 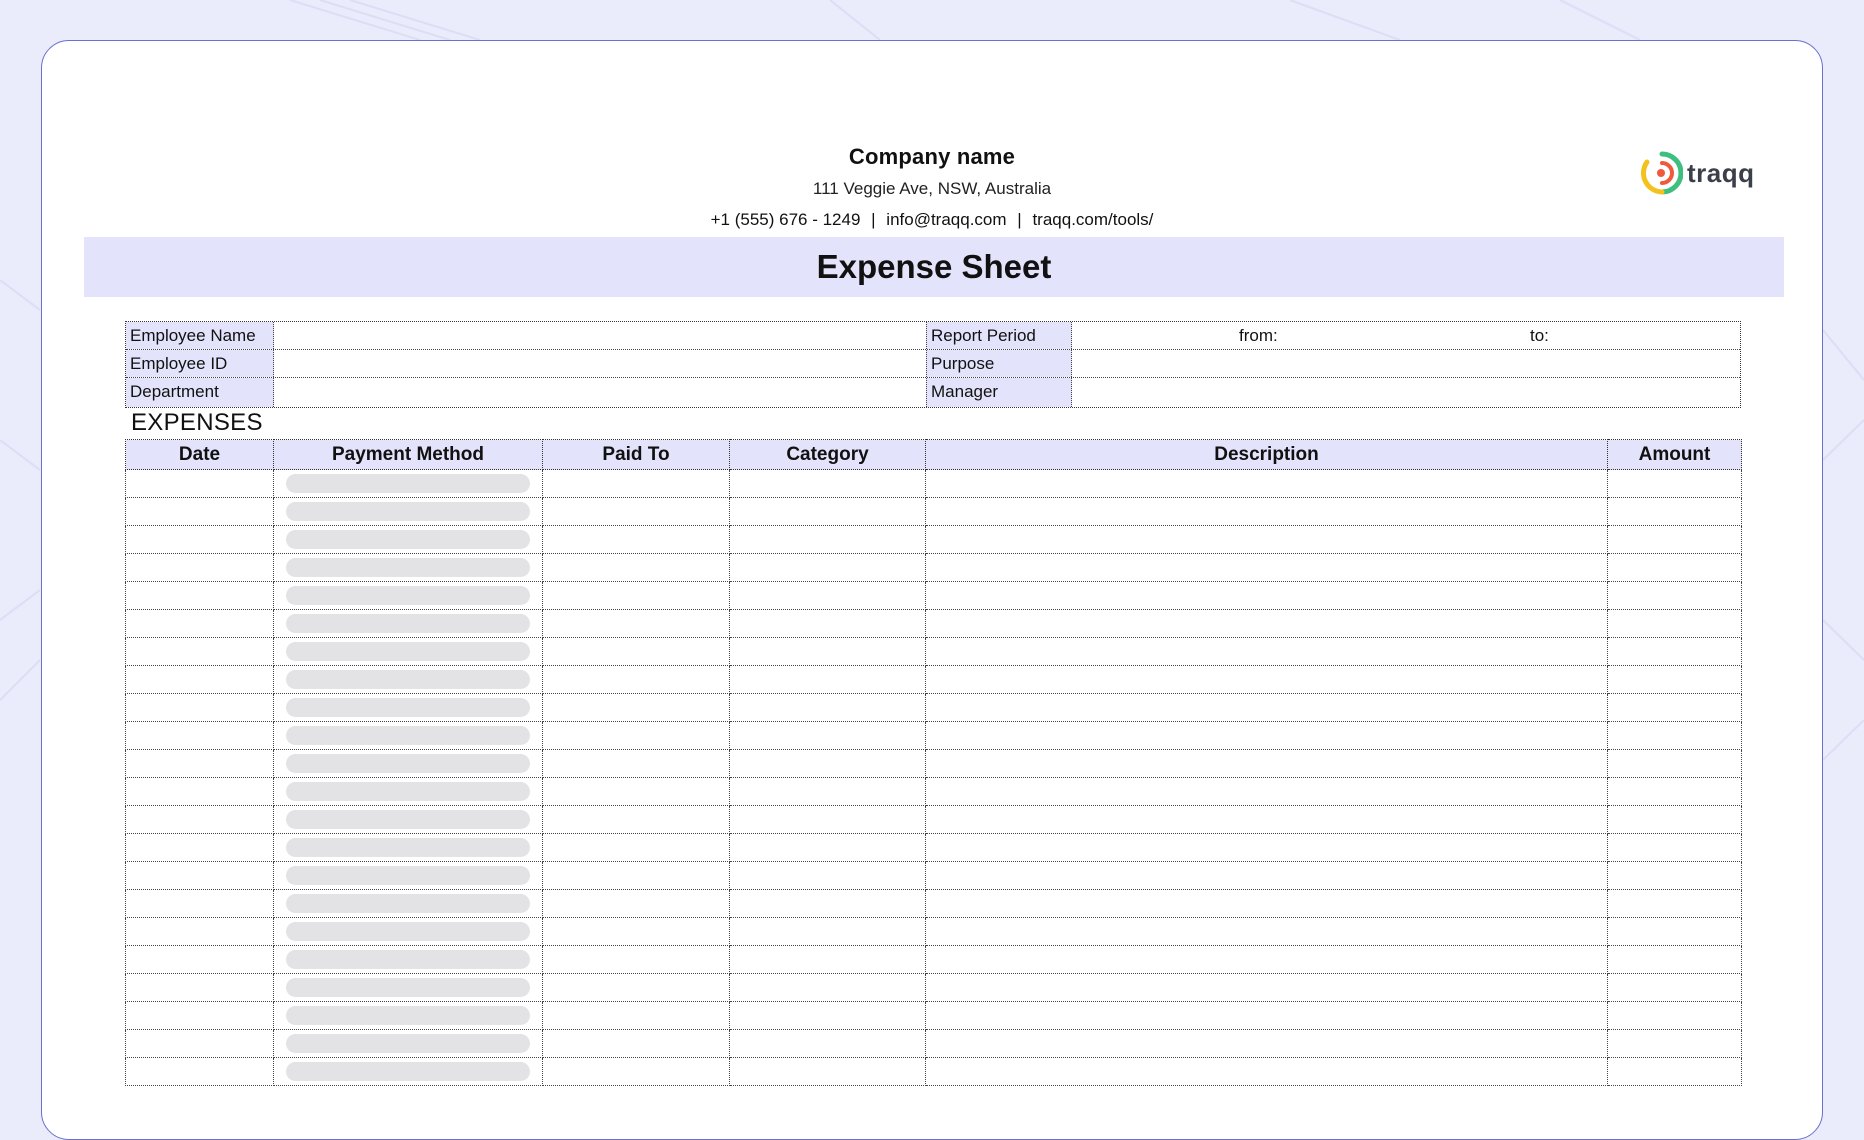 I want to click on purpose-field, so click(x=1407, y=363).